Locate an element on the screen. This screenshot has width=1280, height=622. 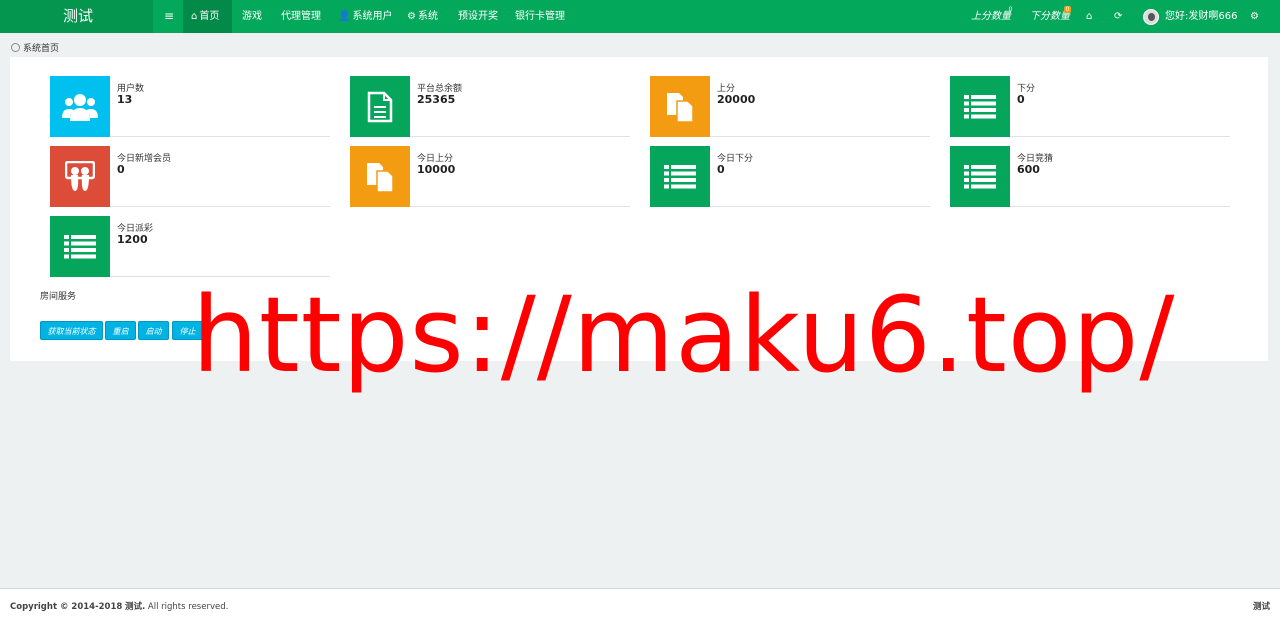
nav-item-system: ⚙ 系统 is located at coordinates (422, 16).